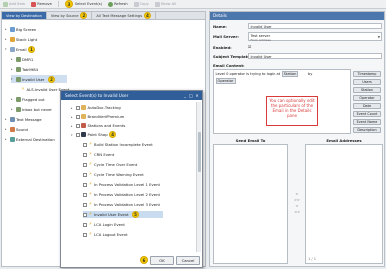 The image size is (386, 269). Describe the element at coordinates (27, 39) in the screenshot. I see `tree-label: Stack Light` at that location.